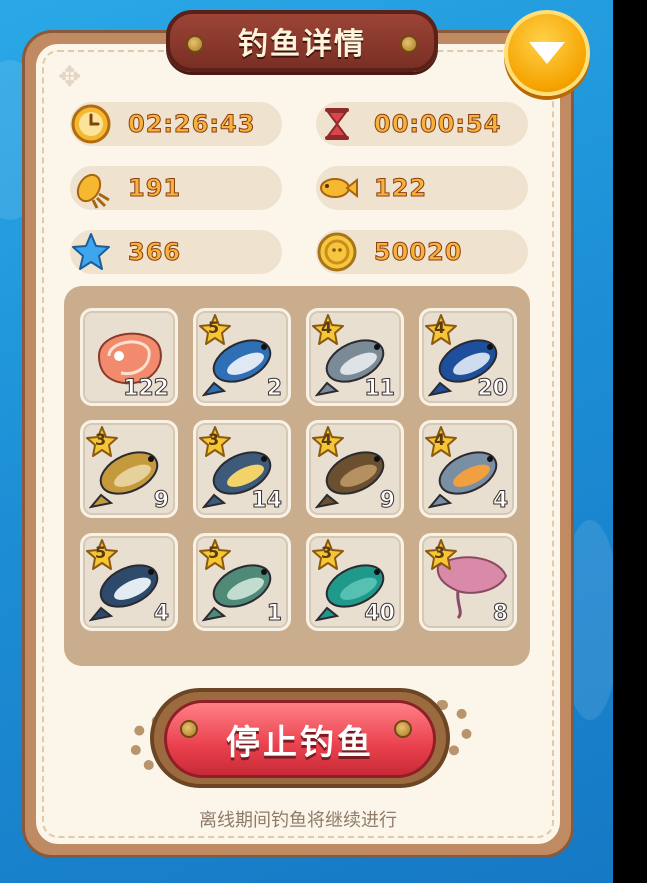  What do you see at coordinates (274, 614) in the screenshot?
I see `catch-count: 1` at bounding box center [274, 614].